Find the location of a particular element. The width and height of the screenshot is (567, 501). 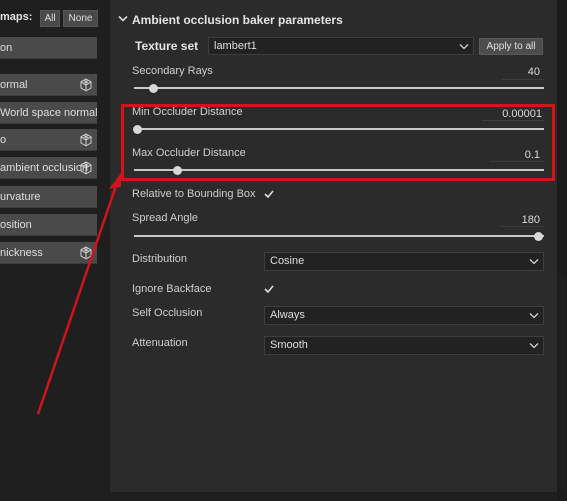

spread-angle-field: 180 is located at coordinates (522, 219).